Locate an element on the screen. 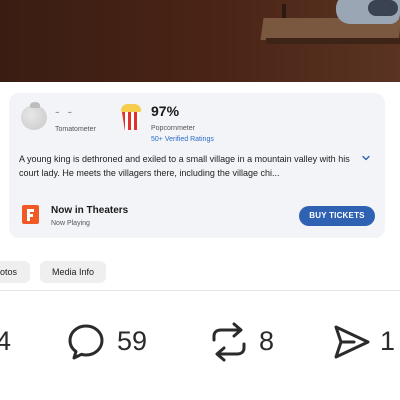  verified-ratings-link: 50+ Verified Ratings is located at coordinates (182, 139).